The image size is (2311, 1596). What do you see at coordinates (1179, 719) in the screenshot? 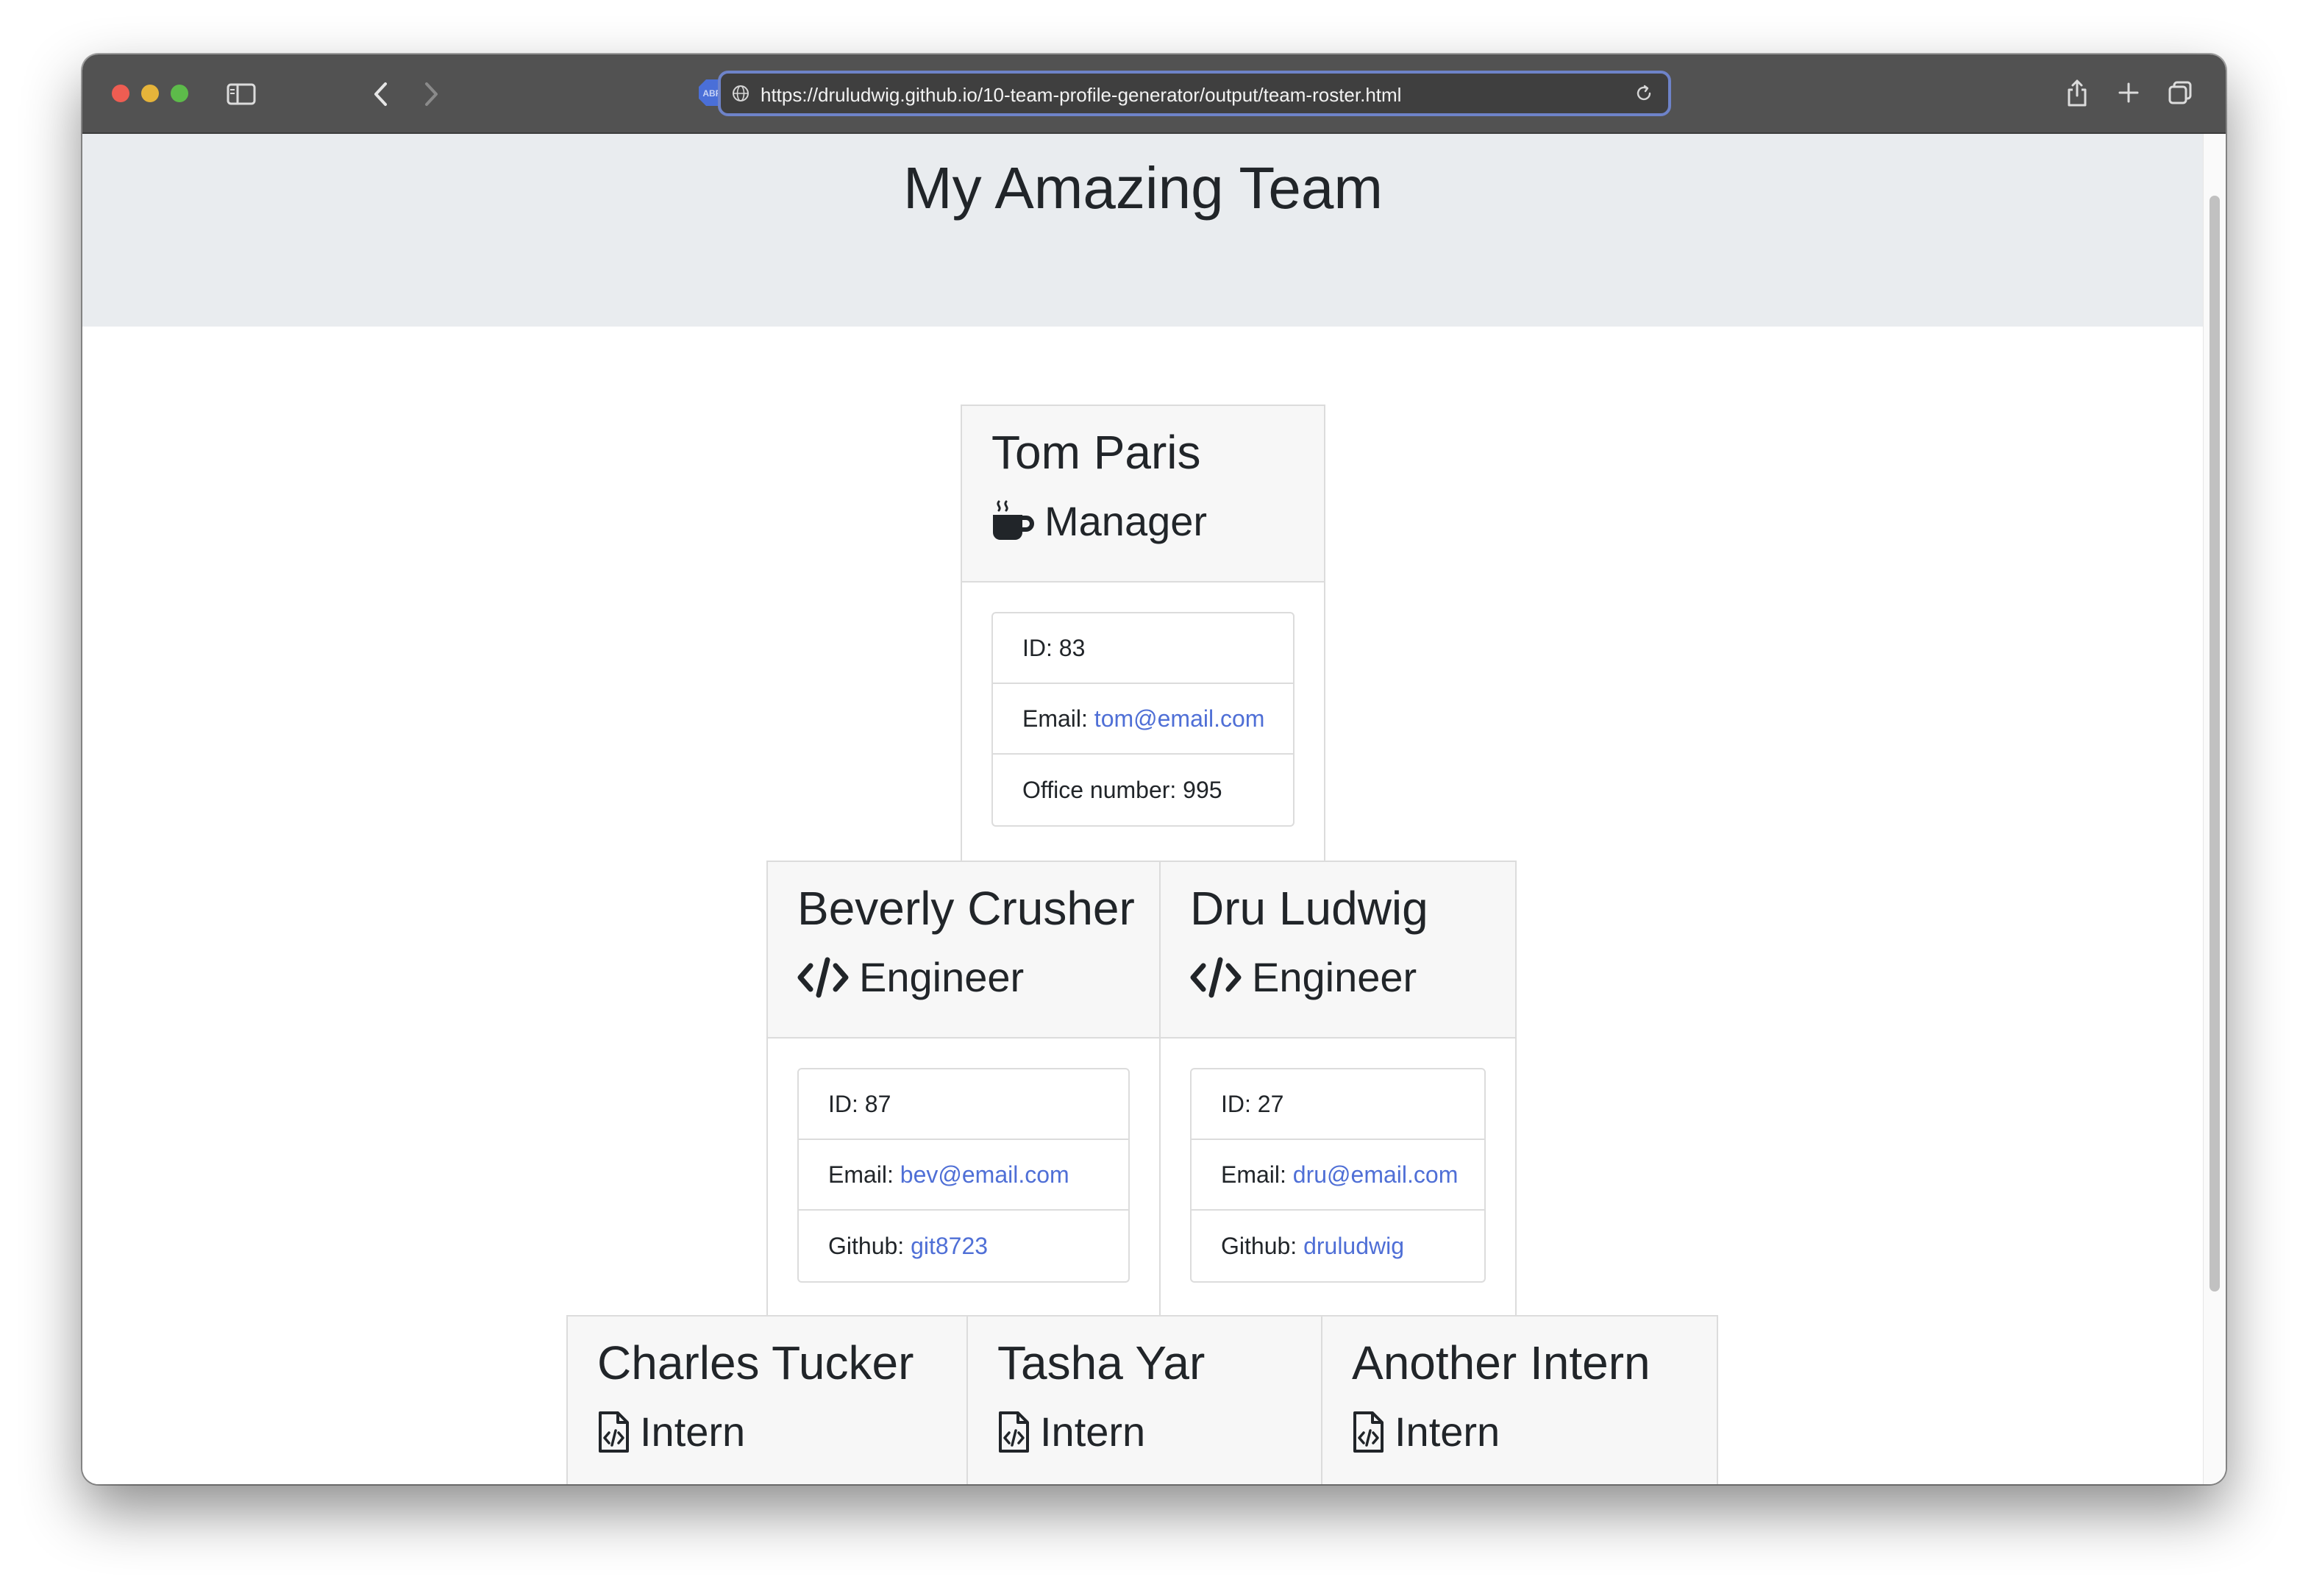
I see `email-link: tom@email.com` at bounding box center [1179, 719].